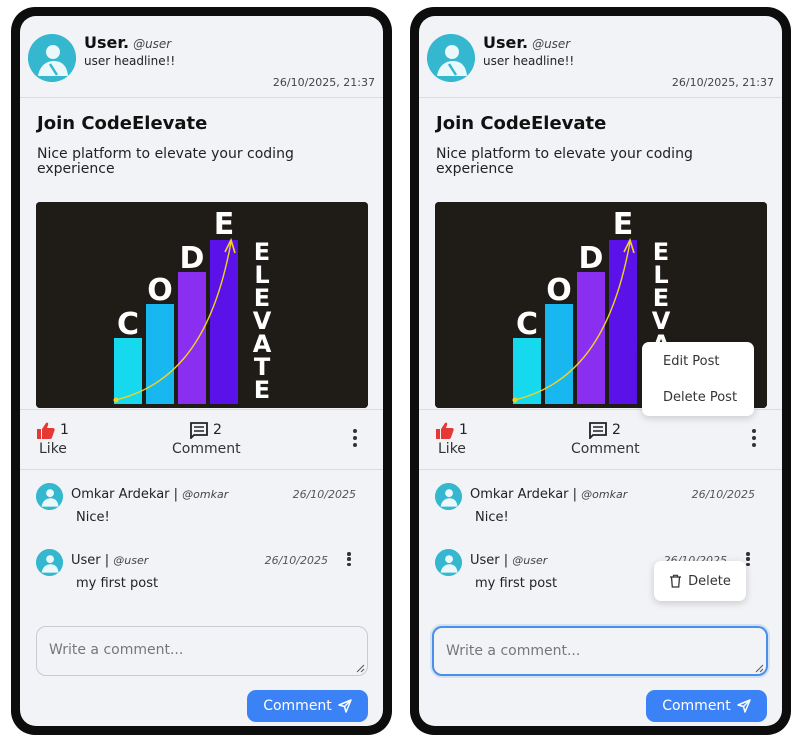 The image size is (796, 742). Describe the element at coordinates (709, 581) in the screenshot. I see `delete-comment-label: Delete` at that location.